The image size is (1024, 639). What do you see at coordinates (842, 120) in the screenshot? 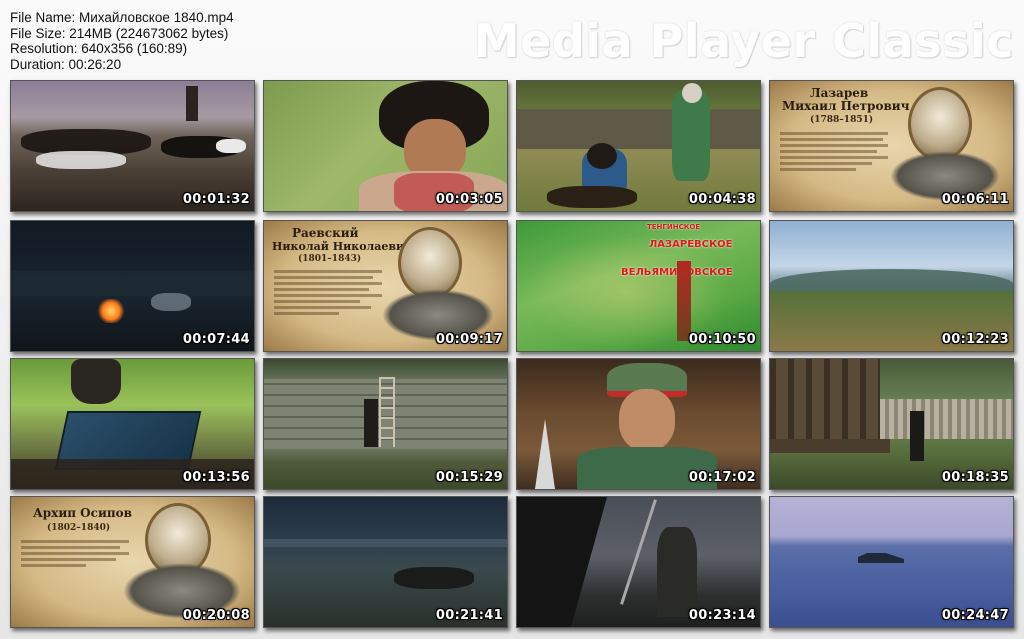
I see `portrait-years: (1788–1851)` at bounding box center [842, 120].